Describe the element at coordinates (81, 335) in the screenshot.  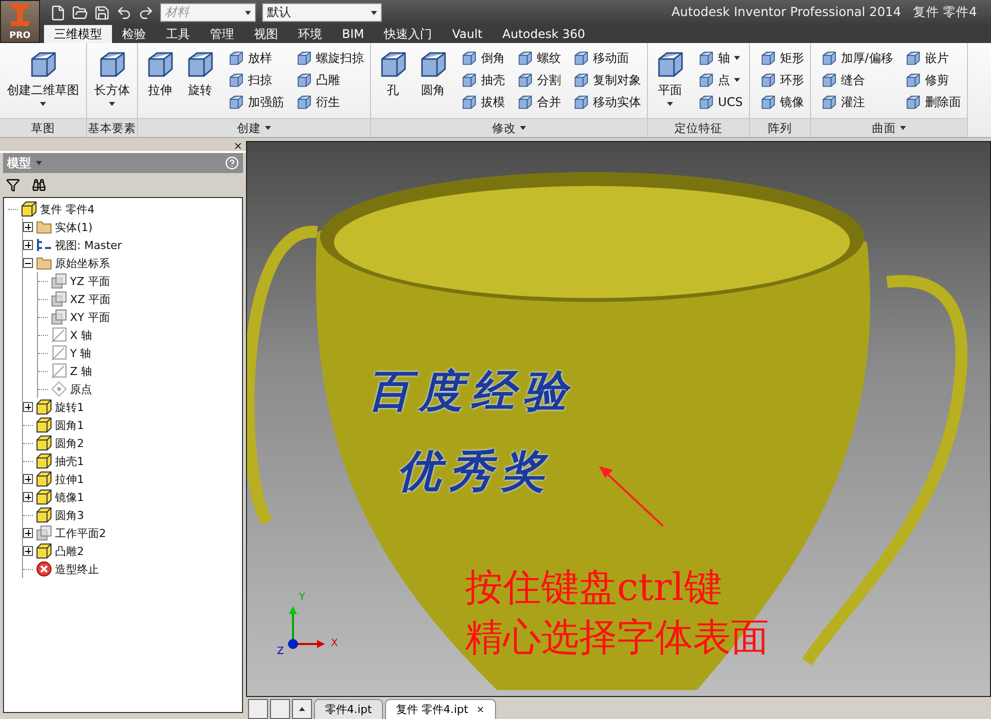
I see `tree-item: X 轴` at that location.